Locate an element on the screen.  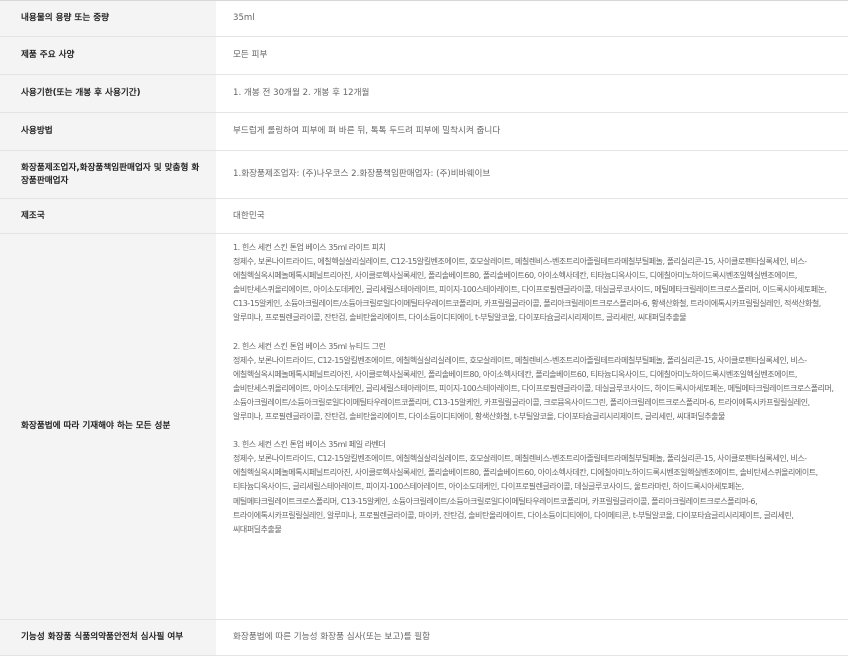
row-label: 내용물의 용량 또는 중량 is located at coordinates (108, 18).